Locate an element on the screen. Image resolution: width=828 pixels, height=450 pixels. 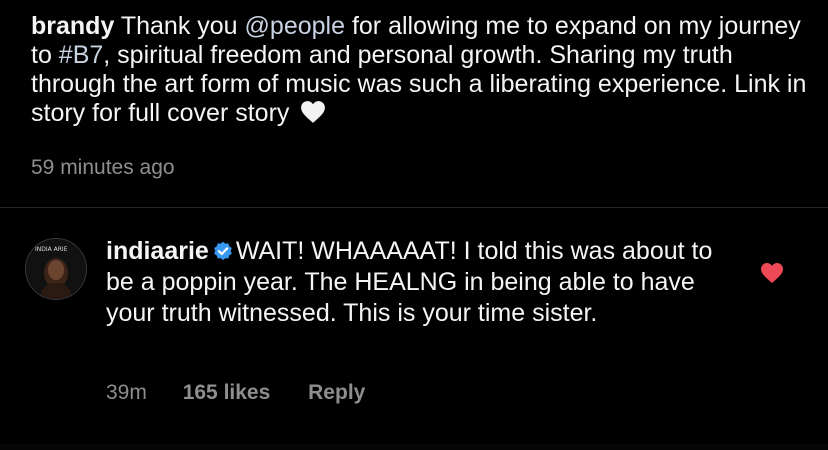
post-timestamp: 59 minutes ago is located at coordinates (103, 167).